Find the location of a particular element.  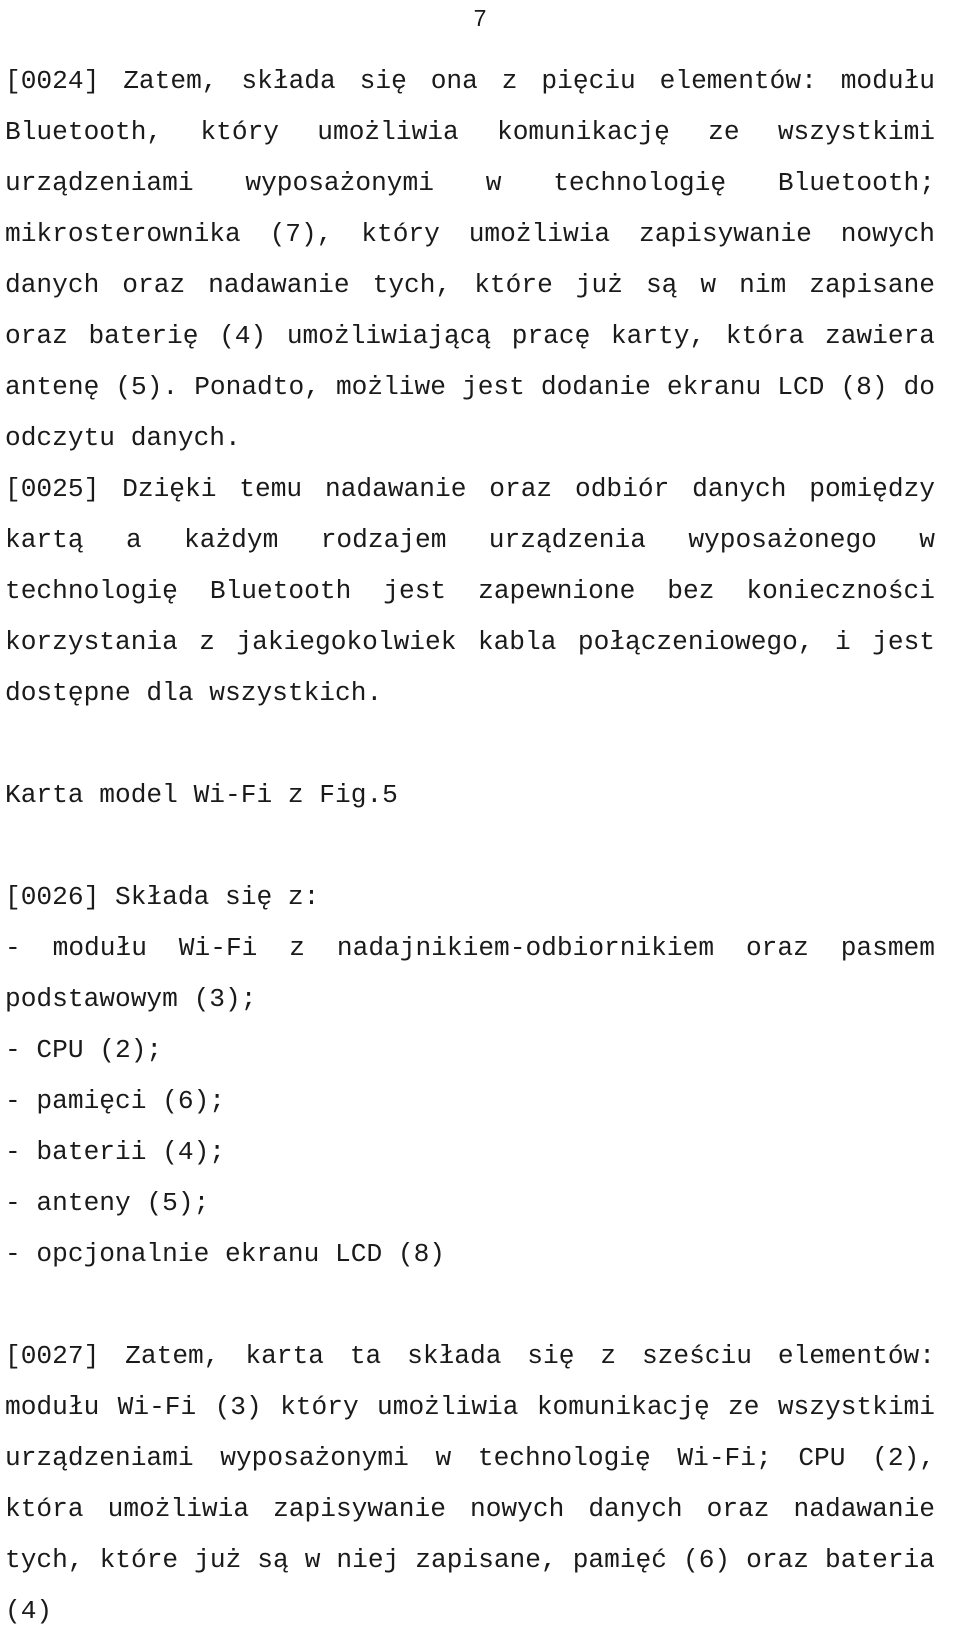

list-item: - CPU (2); is located at coordinates (84, 1050).